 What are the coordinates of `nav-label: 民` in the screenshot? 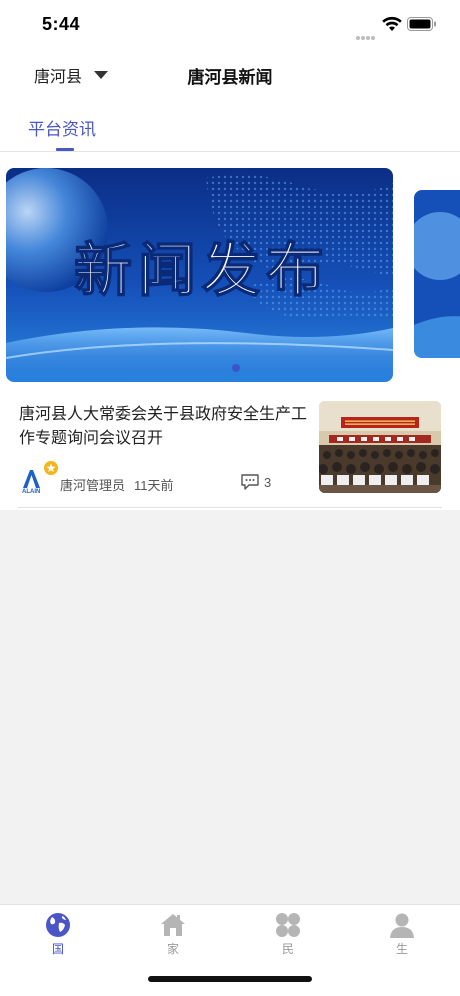 It's located at (287, 949).